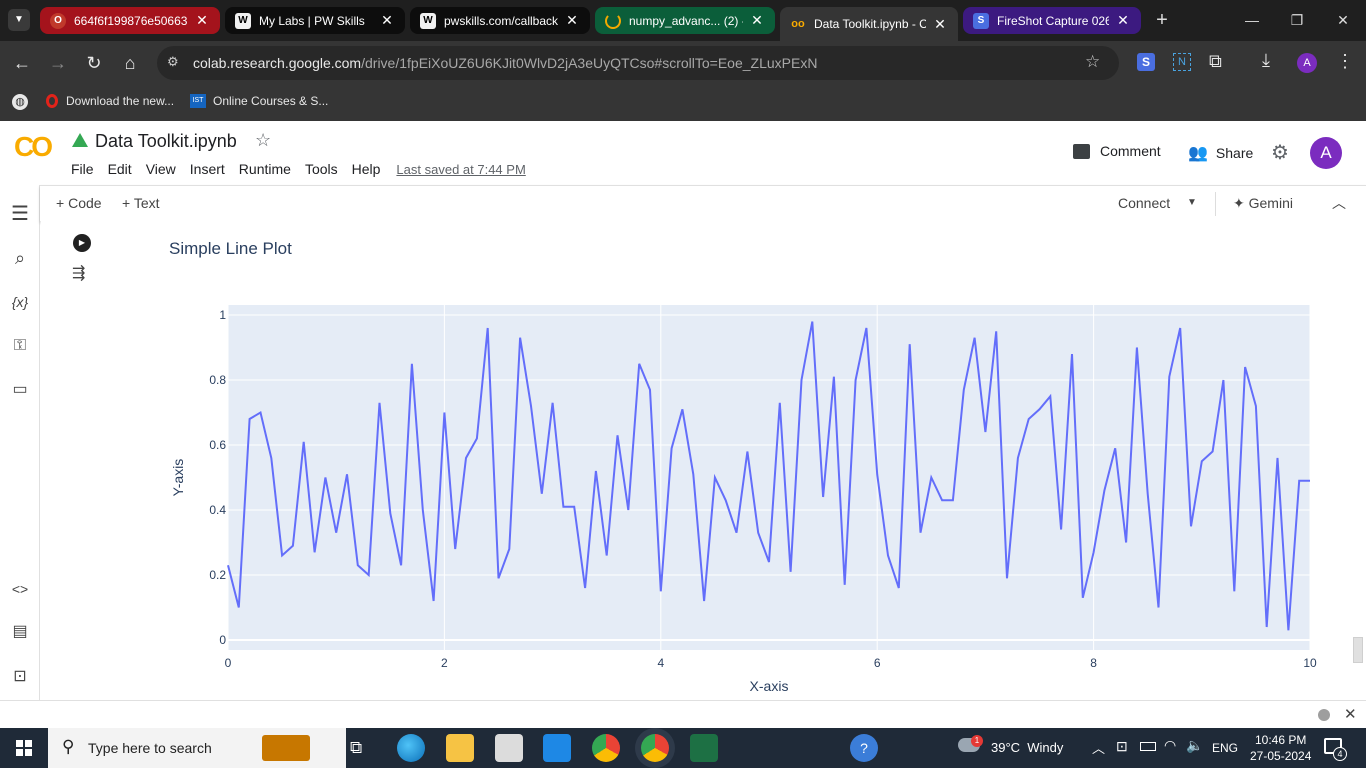 Image resolution: width=1366 pixels, height=768 pixels. I want to click on language-indicator: ENG, so click(1225, 748).